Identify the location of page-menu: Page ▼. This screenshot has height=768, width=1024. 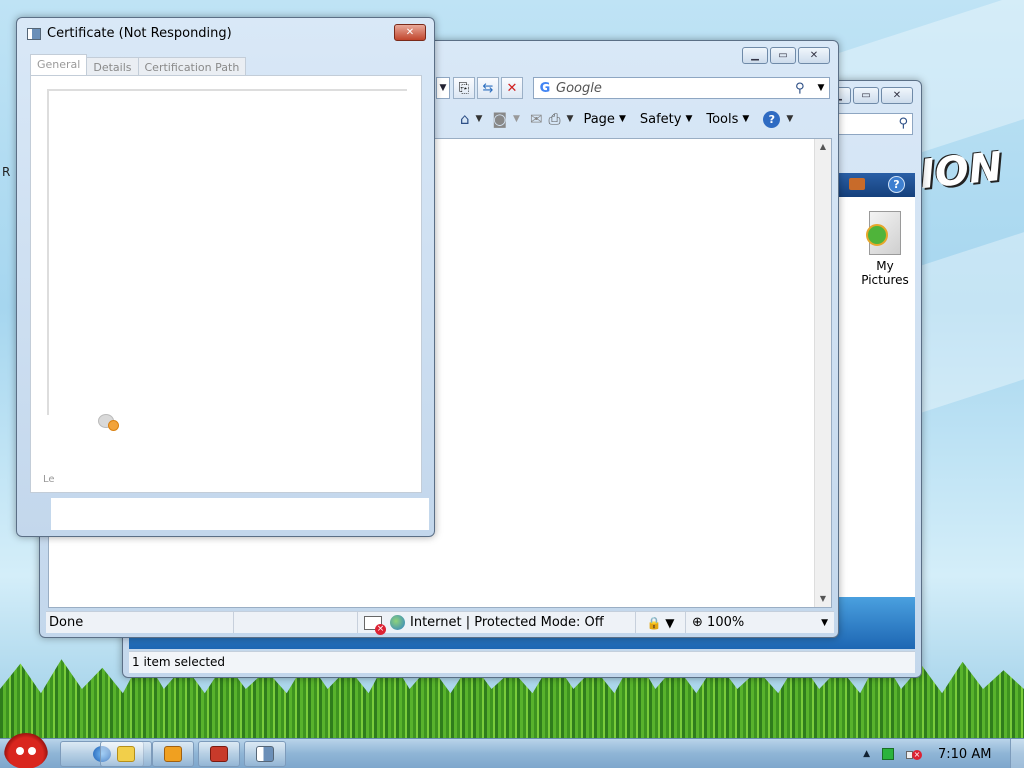
(604, 119).